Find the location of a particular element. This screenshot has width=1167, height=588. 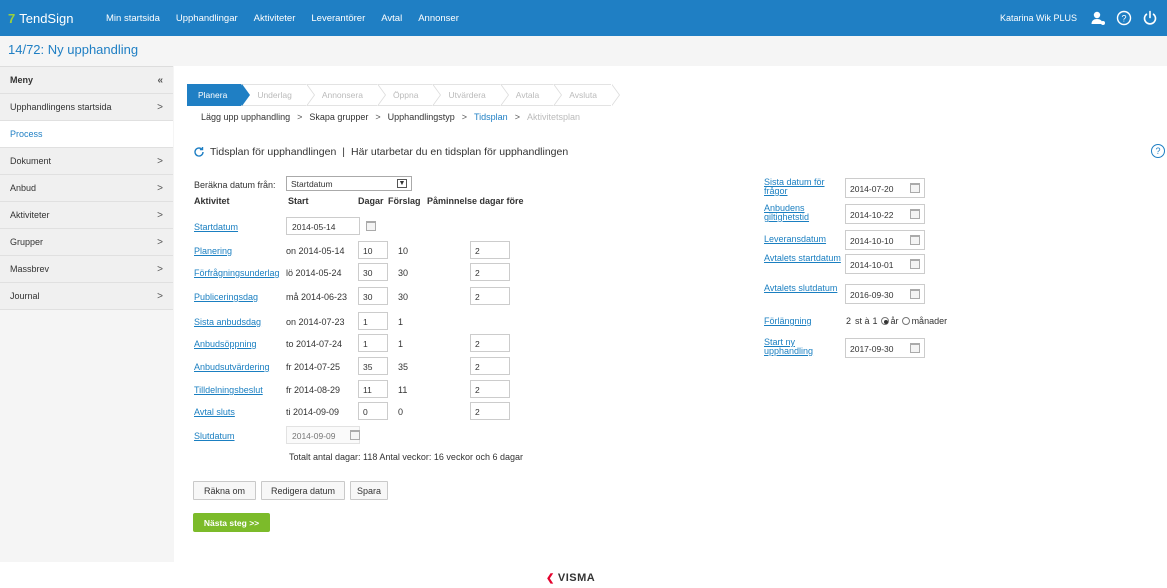

nav-aktiviteter: Aktiviteter is located at coordinates (275, 18).